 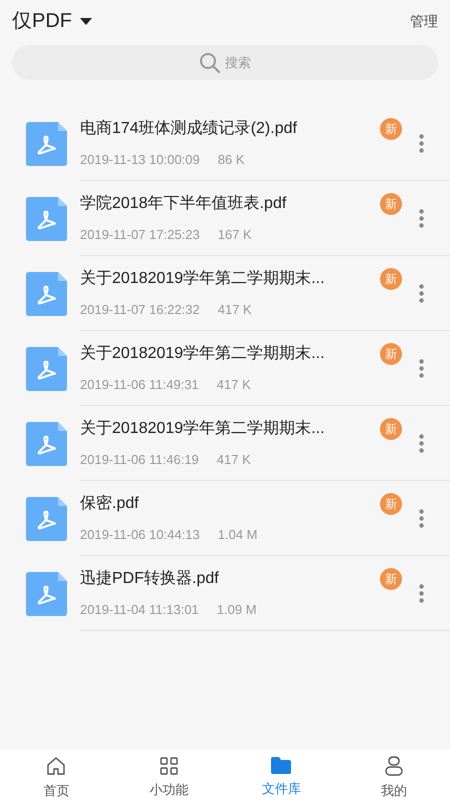 I want to click on file-date: 2019-11-07 16:22:32, so click(x=140, y=309).